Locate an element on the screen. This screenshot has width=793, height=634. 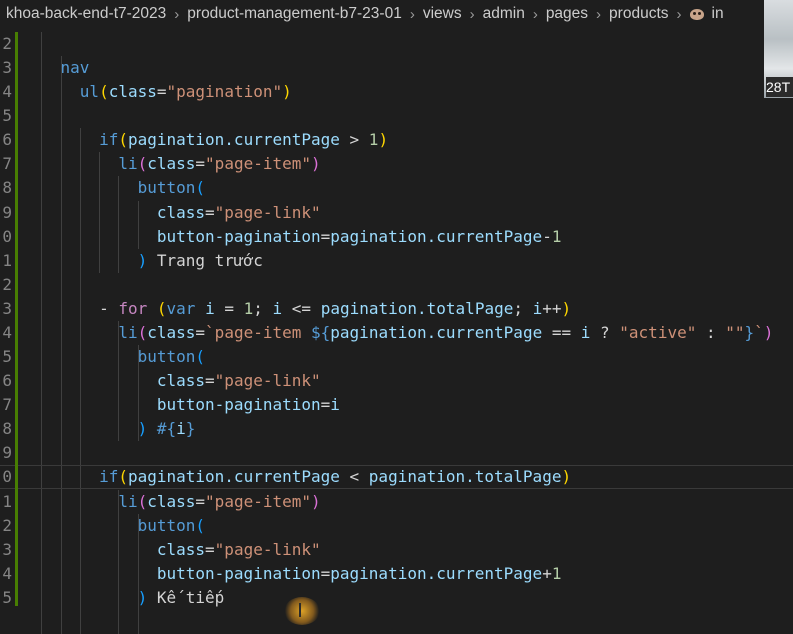
code-line: 2 button( is located at coordinates (396, 526).